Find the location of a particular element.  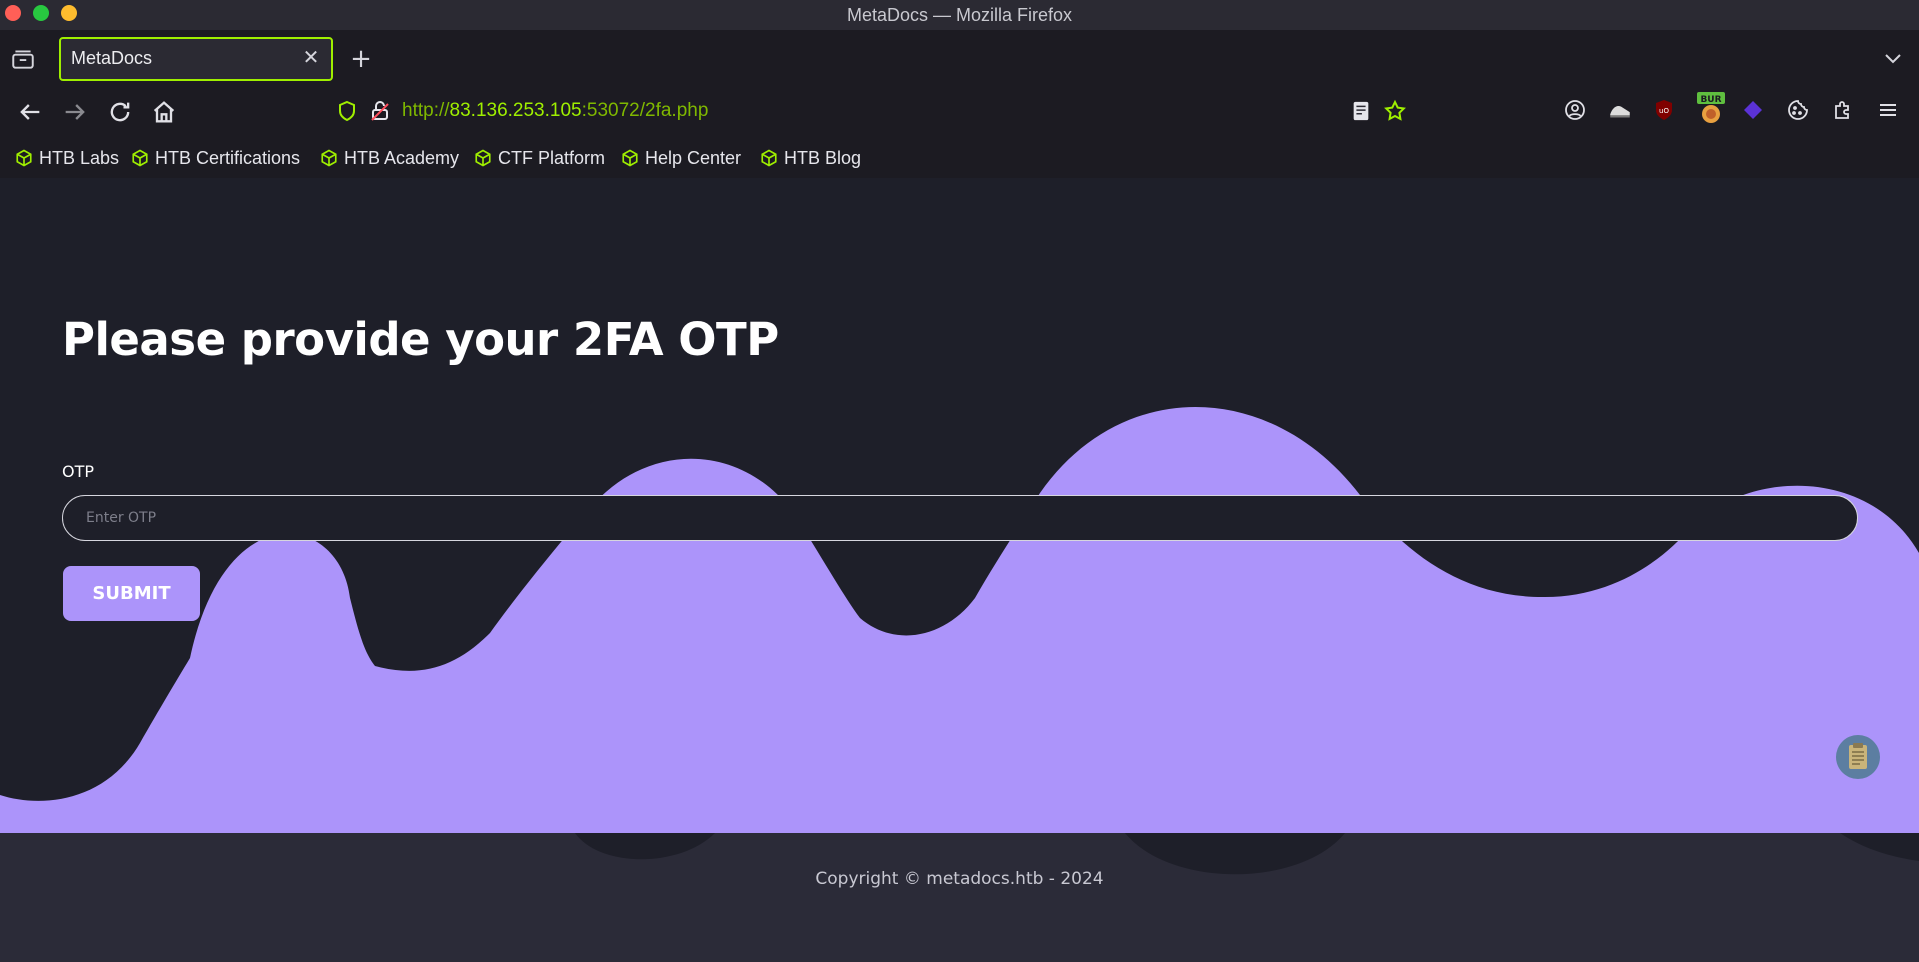

bookmark-label: HTB Blog is located at coordinates (823, 157).